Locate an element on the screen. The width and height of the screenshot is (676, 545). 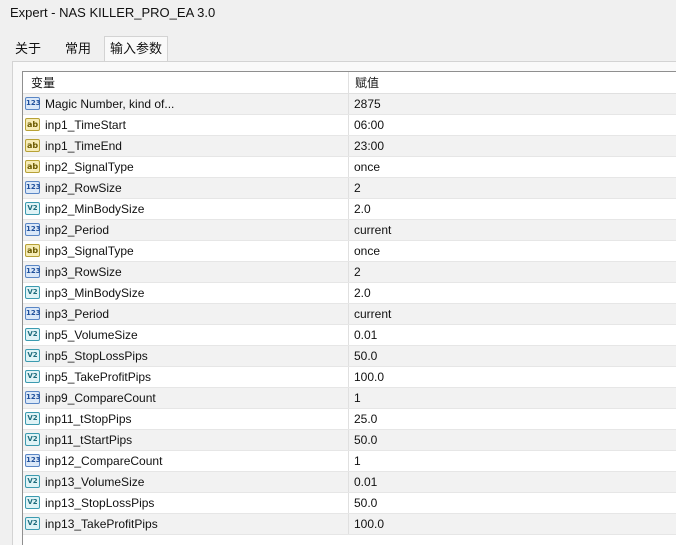
parameter-row: 123 inp3_Period current is located at coordinates (349, 314).